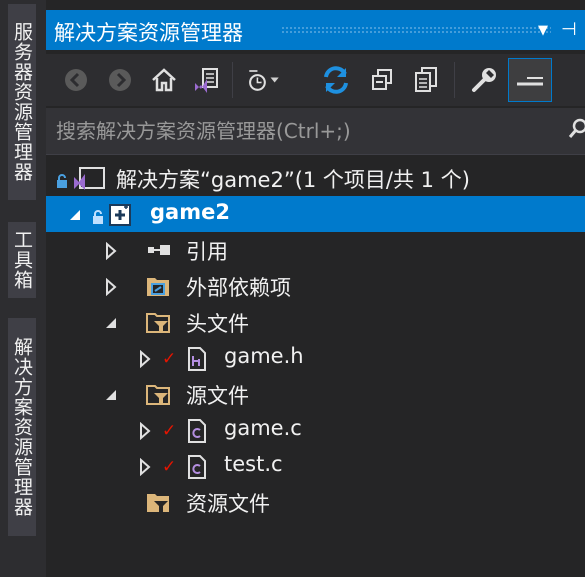 The image size is (585, 577). Describe the element at coordinates (76, 80) in the screenshot. I see `back-icon` at that location.